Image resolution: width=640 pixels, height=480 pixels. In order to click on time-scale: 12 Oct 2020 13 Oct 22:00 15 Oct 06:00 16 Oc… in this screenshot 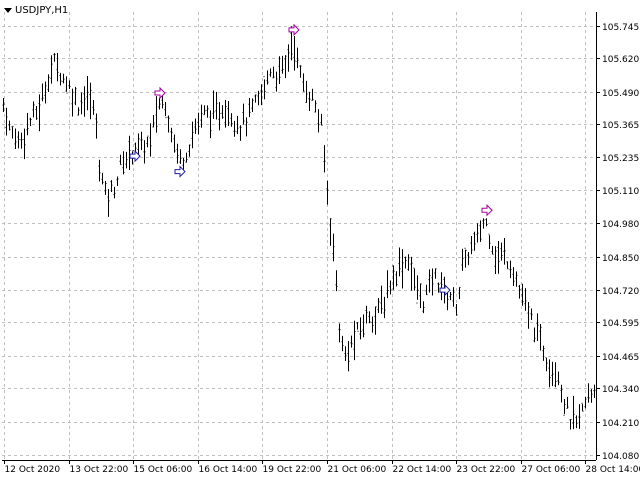, I will do `click(322, 470)`.